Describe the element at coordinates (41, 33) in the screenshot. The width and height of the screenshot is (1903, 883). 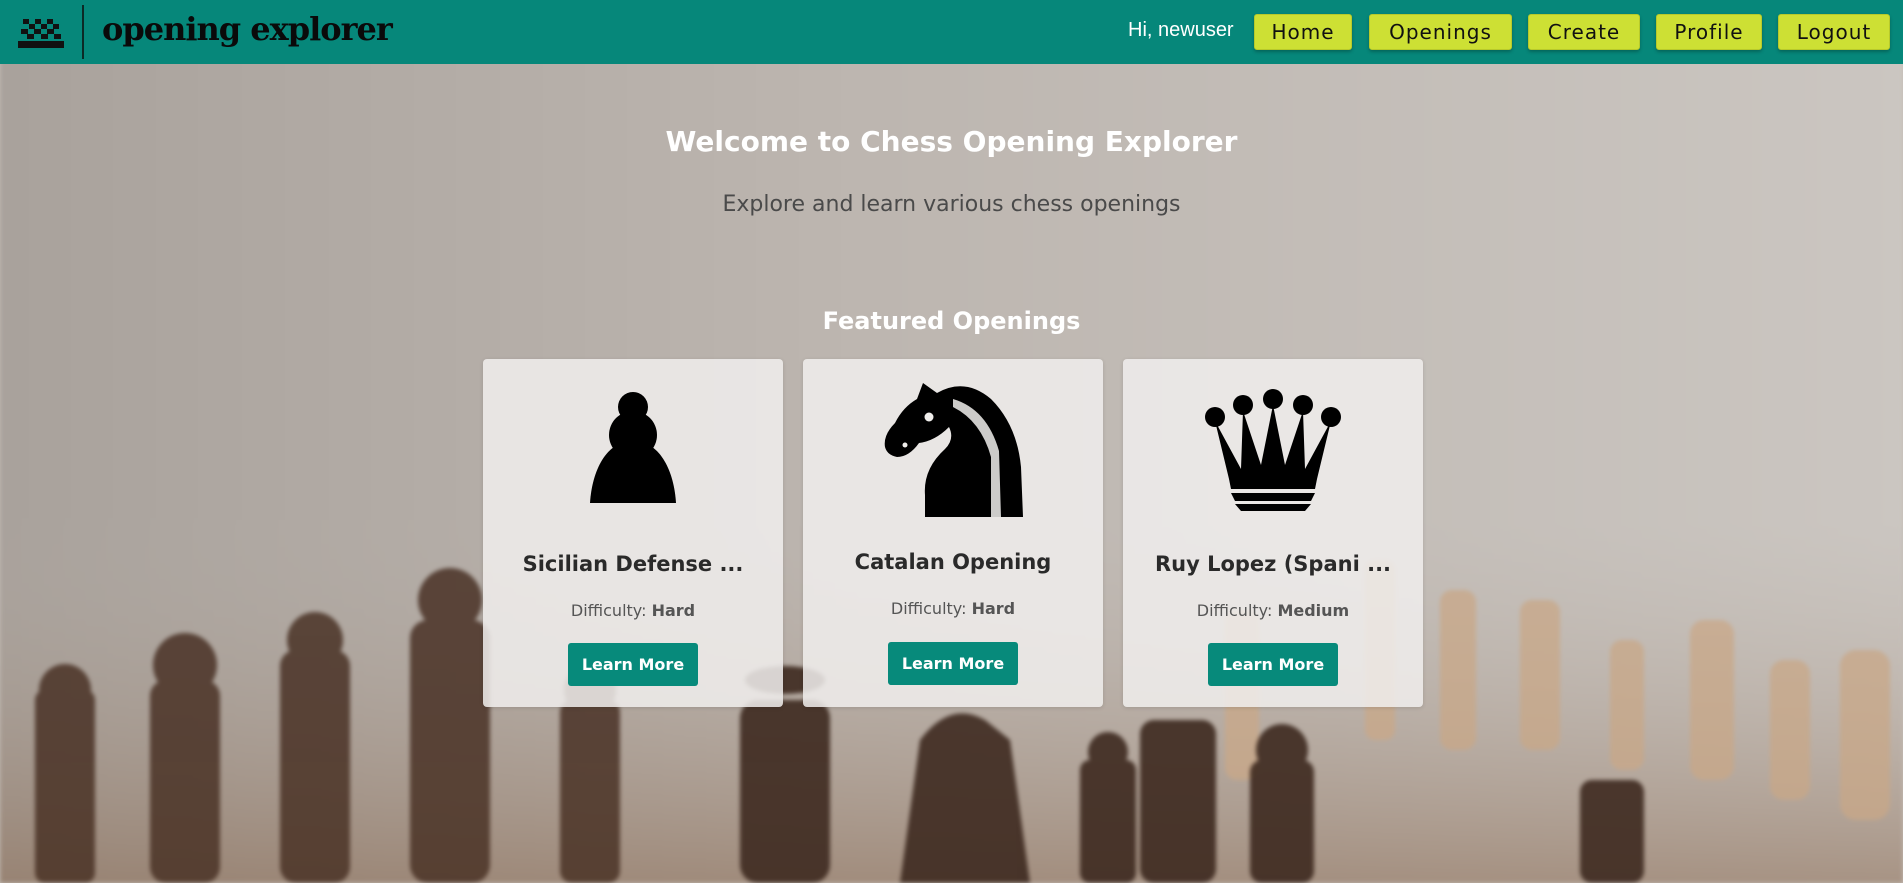
I see `chessboard-logo-icon` at that location.